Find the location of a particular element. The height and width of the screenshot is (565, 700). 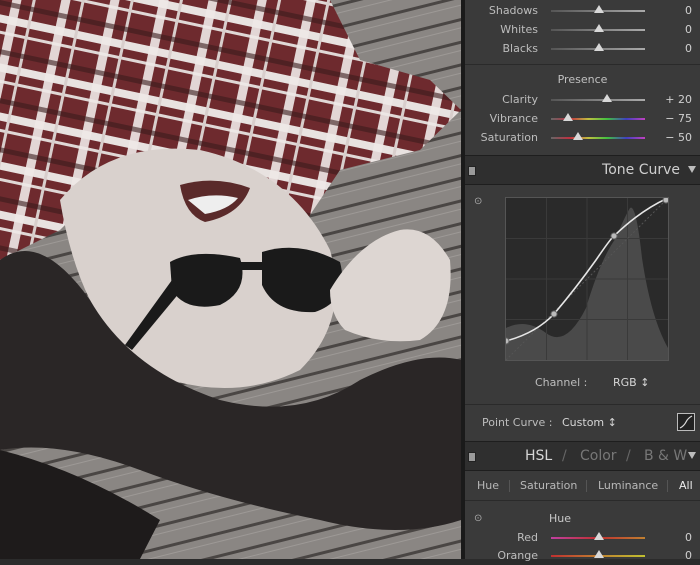

tab-color: Color is located at coordinates (598, 456).